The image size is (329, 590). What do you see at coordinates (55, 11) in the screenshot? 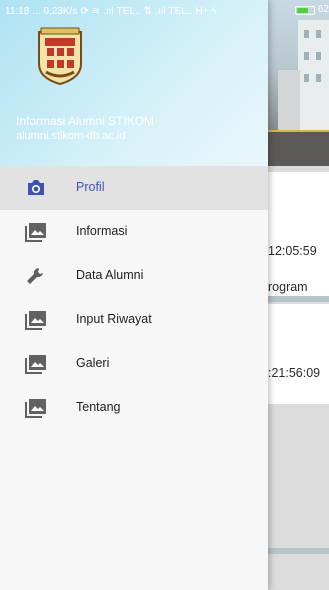
I see `net-speed: ... 0,23K/s` at bounding box center [55, 11].